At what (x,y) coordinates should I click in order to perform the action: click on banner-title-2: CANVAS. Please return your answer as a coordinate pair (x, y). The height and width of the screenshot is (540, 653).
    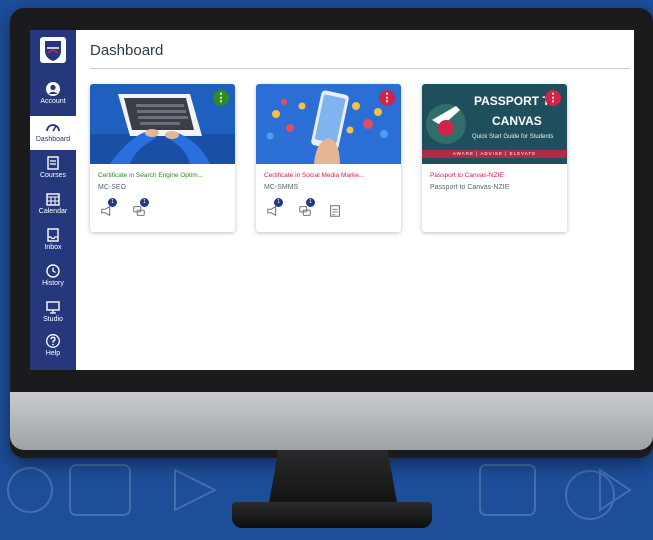
    Looking at the image, I should click on (517, 121).